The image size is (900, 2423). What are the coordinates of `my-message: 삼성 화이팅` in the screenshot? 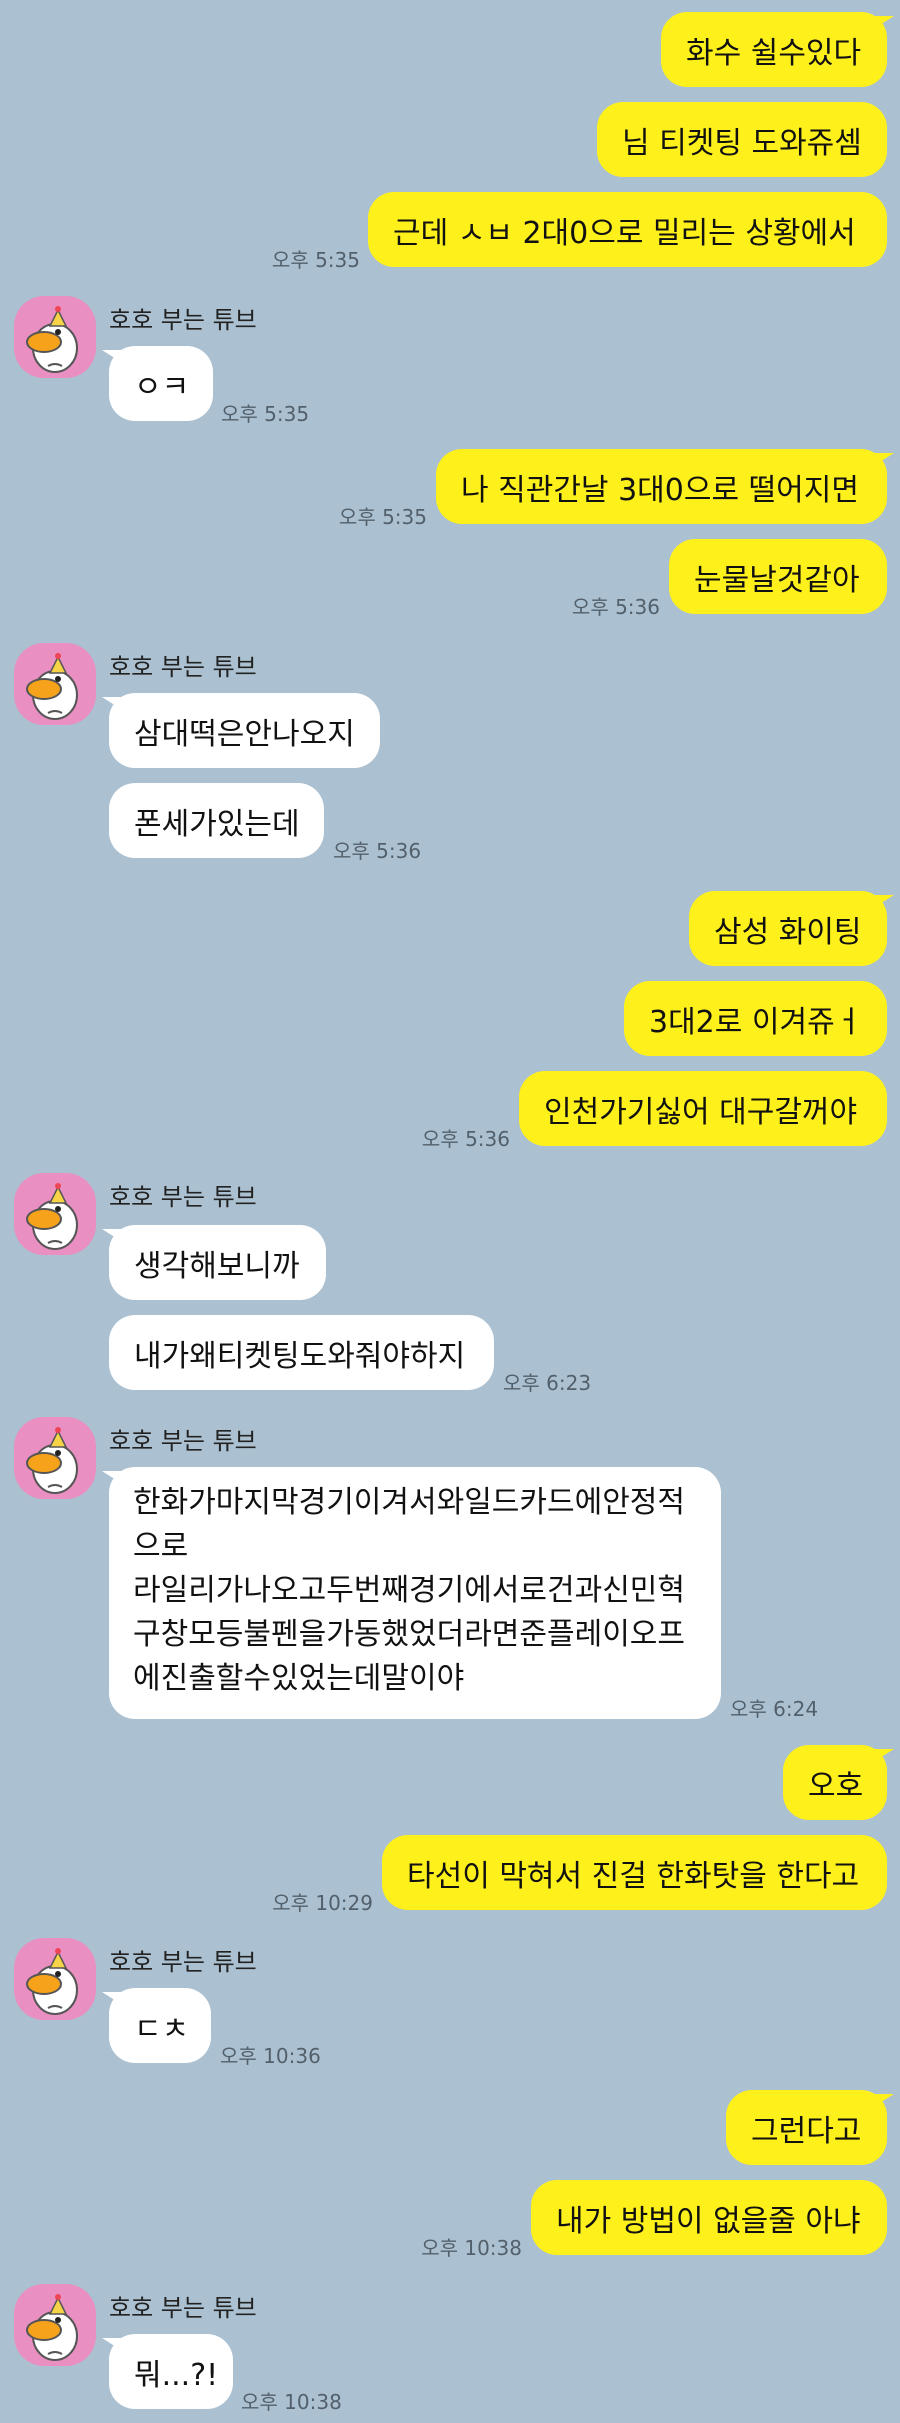 It's located at (791, 928).